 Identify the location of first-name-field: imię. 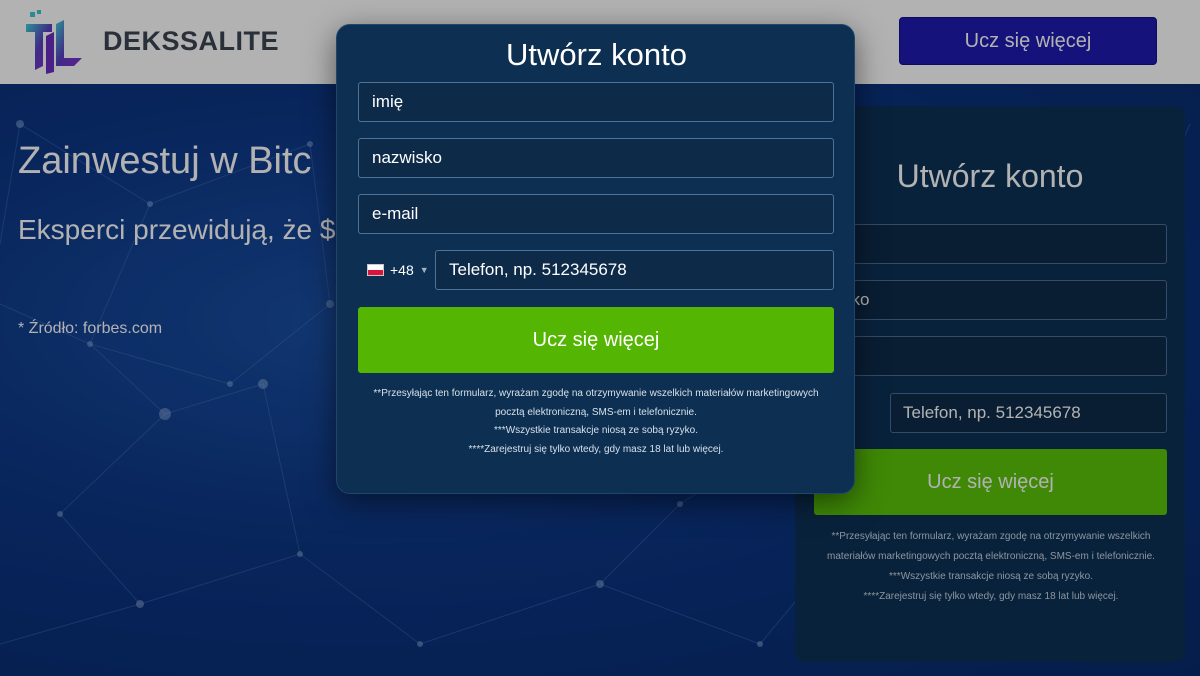
(596, 102).